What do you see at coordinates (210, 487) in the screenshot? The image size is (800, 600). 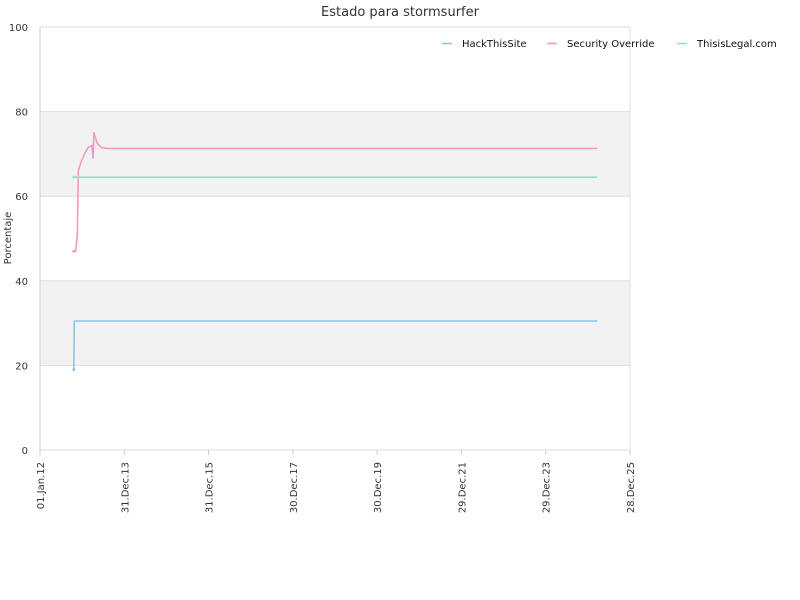 I see `x-tick-label: 31.Dec.15` at bounding box center [210, 487].